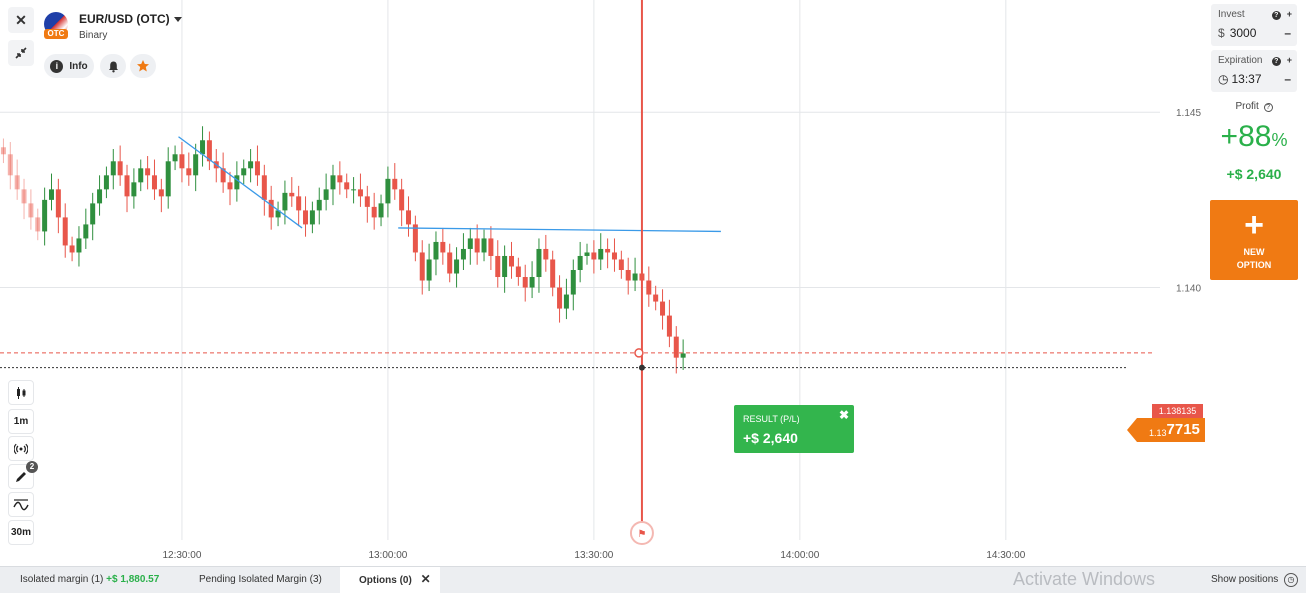 The height and width of the screenshot is (593, 1306). Describe the element at coordinates (1177, 411) in the screenshot. I see `open-price-tag: 1.138135` at that location.